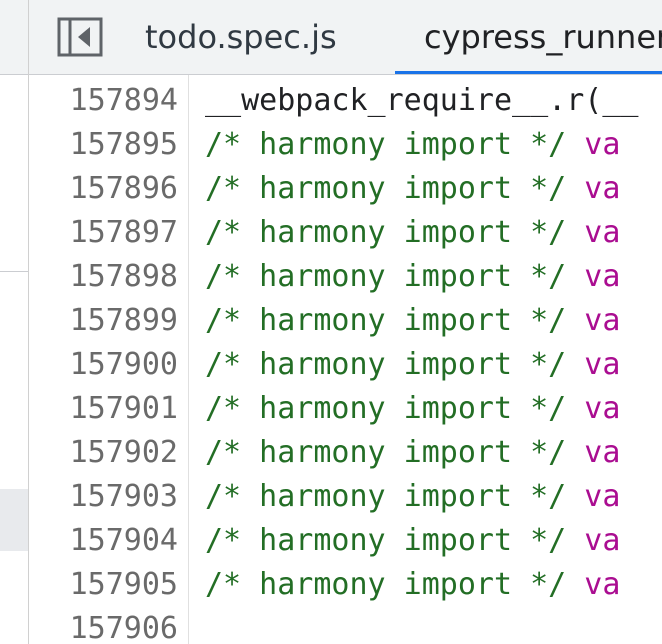 The width and height of the screenshot is (662, 644). Describe the element at coordinates (123, 188) in the screenshot. I see `line-number: 157896` at that location.